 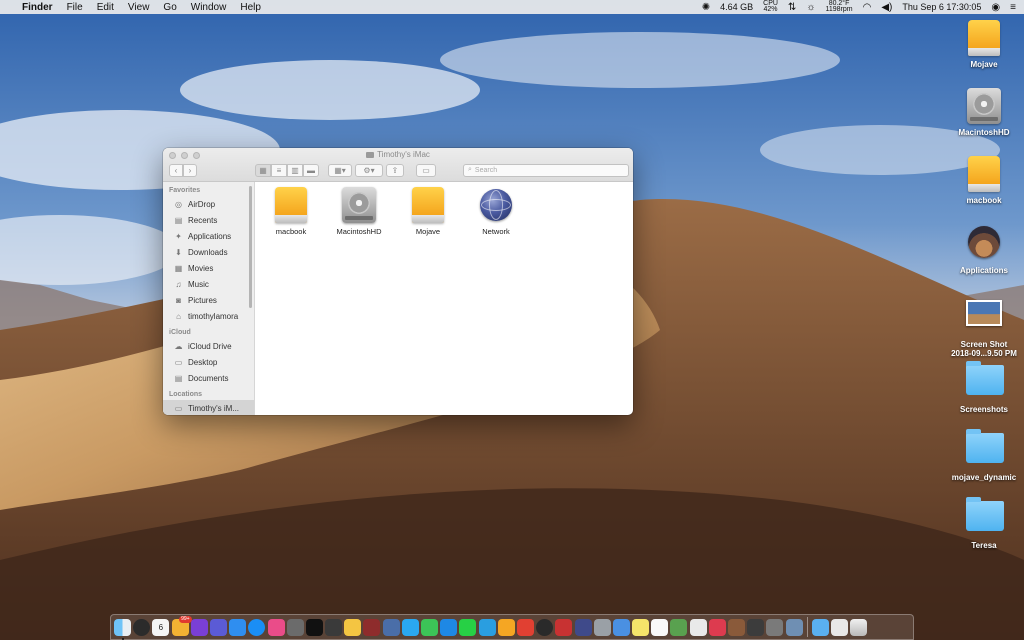 I want to click on action-gear-button: ⚙▾, so click(x=369, y=170).